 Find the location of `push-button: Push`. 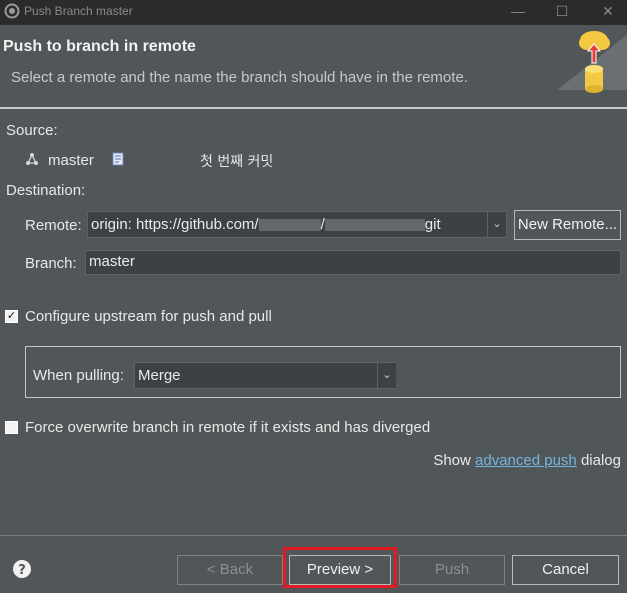

push-button: Push is located at coordinates (452, 570).